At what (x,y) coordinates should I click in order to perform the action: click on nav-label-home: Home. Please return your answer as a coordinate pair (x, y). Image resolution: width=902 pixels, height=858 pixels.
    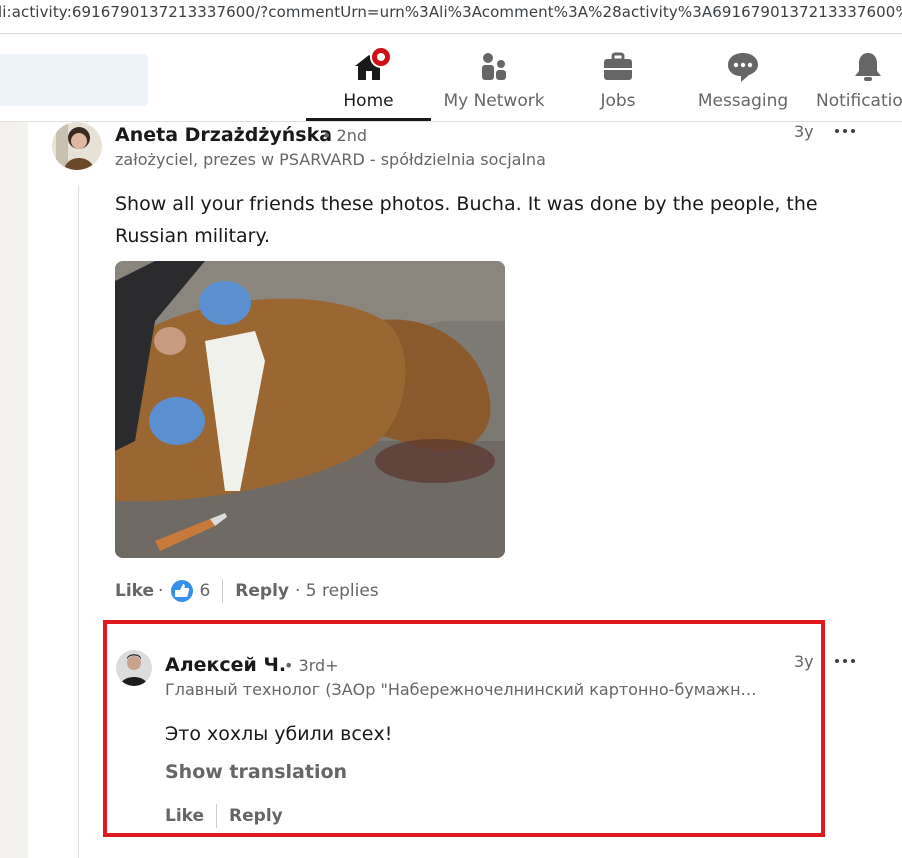
    Looking at the image, I should click on (368, 101).